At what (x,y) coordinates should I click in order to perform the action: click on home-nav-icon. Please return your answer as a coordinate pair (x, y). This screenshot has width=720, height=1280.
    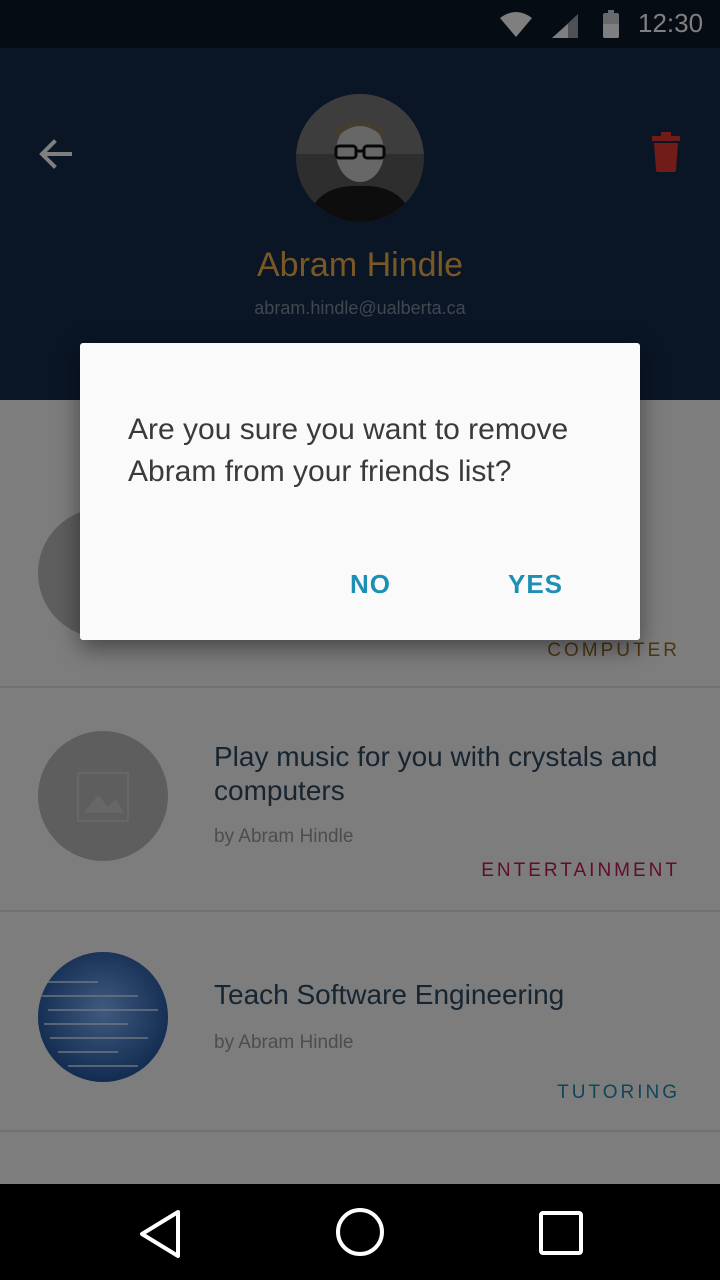
    Looking at the image, I should click on (360, 1232).